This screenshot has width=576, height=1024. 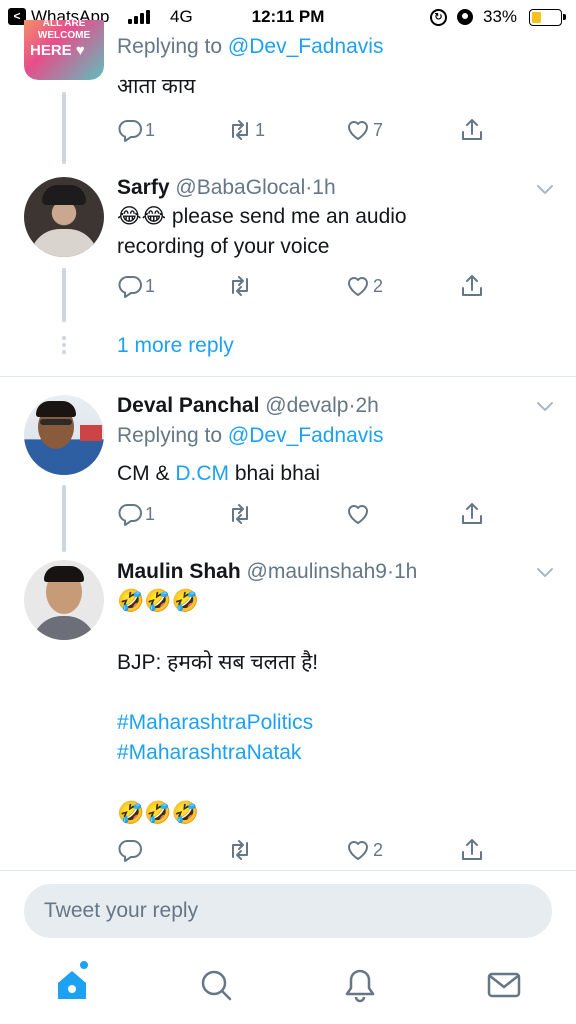 What do you see at coordinates (378, 129) in the screenshot?
I see `like-count: 7` at bounding box center [378, 129].